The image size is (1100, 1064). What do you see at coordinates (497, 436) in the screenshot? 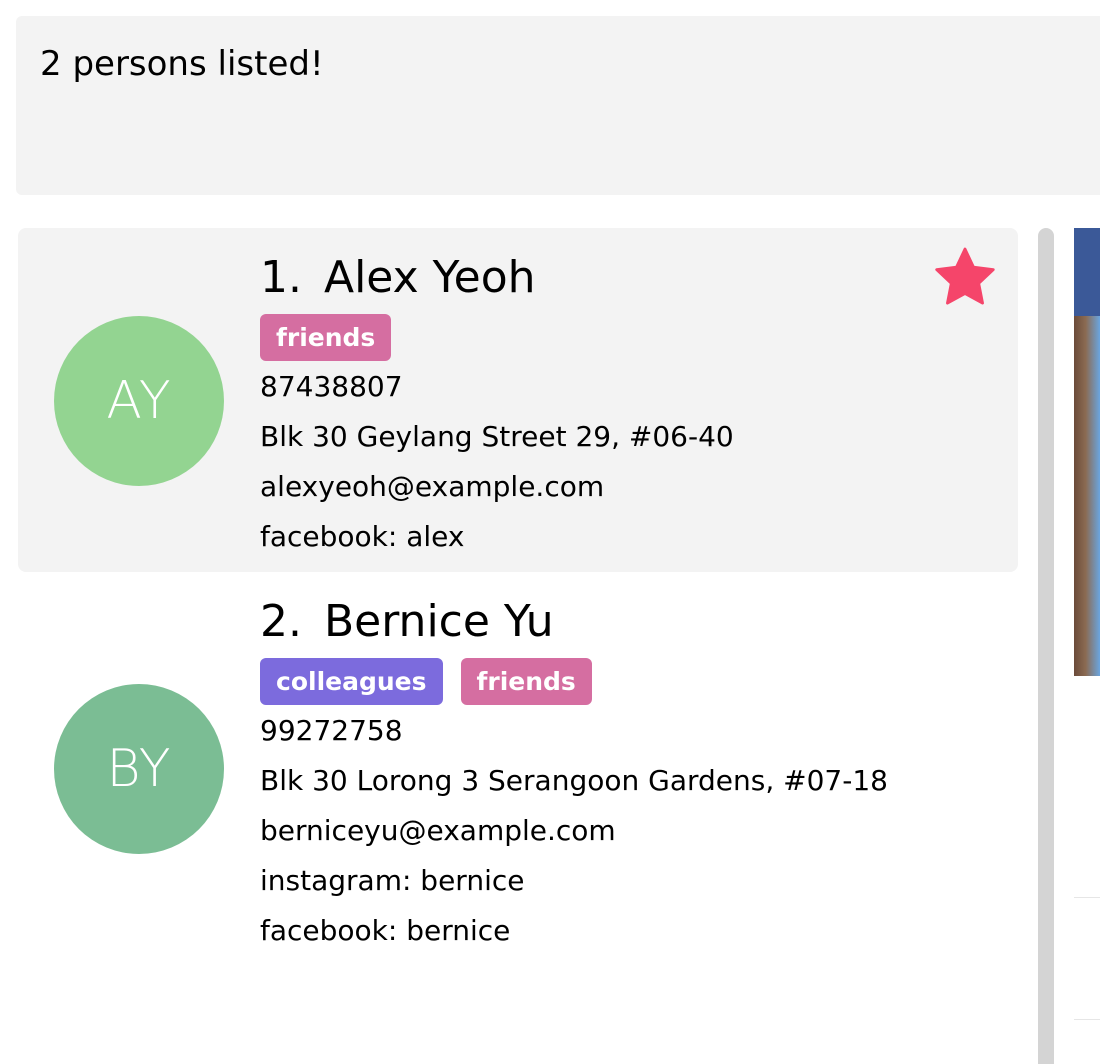
I see `person-address: Blk 30 Geylang Street 29, #06-40` at bounding box center [497, 436].